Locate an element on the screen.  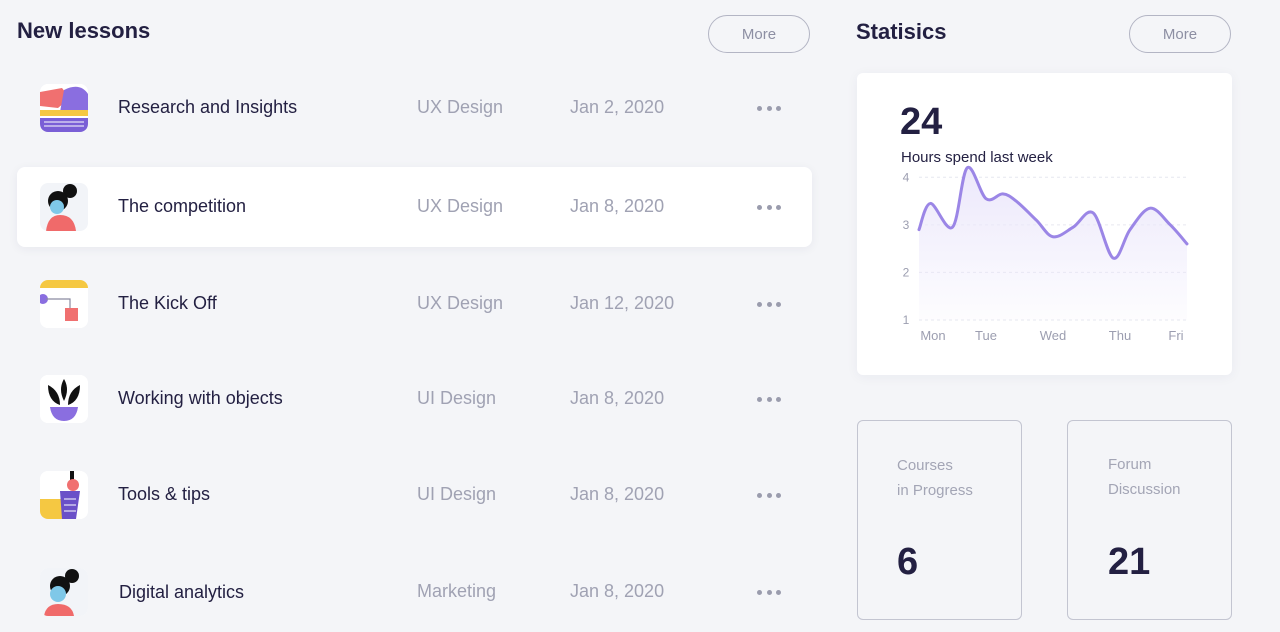
courses-label-line1: Courses is located at coordinates (925, 465).